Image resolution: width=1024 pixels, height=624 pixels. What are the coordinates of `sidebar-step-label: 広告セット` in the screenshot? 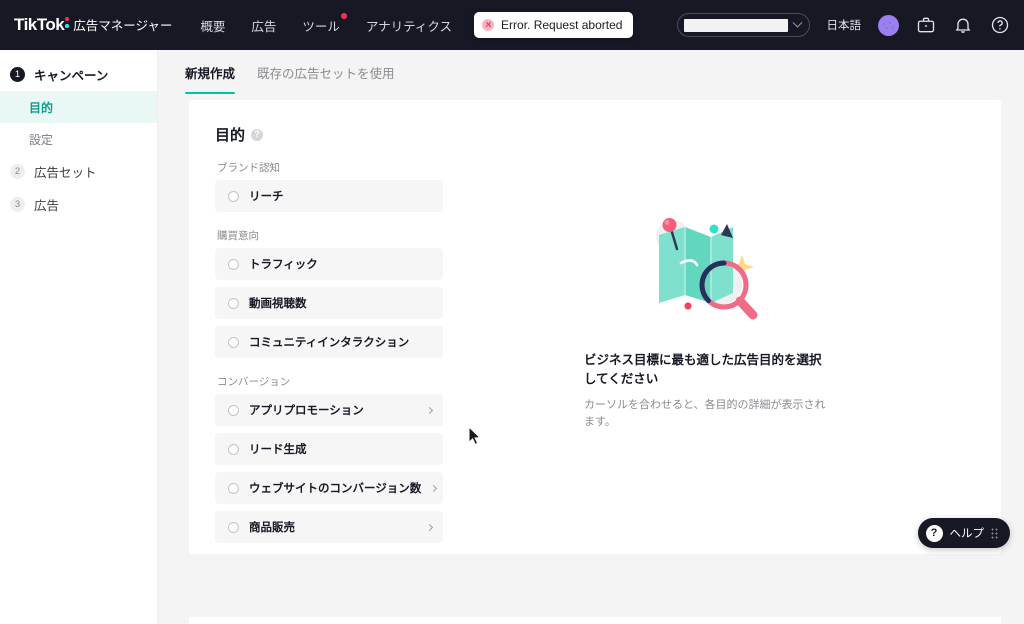 It's located at (65, 173).